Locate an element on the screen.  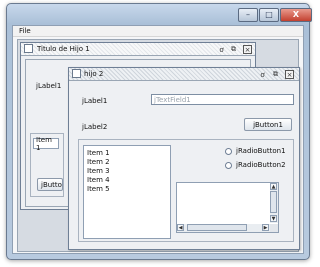
maximize-button: □ is located at coordinates (269, 15).